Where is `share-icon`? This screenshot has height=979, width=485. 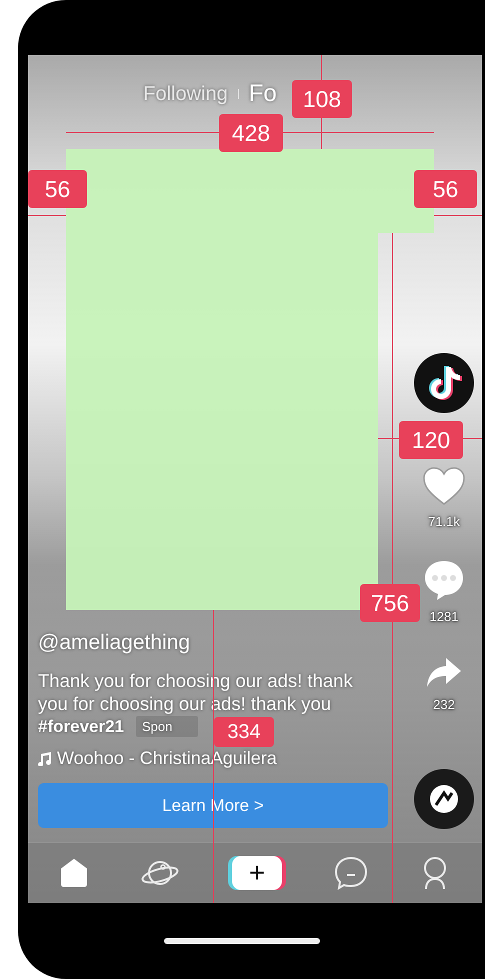 share-icon is located at coordinates (444, 673).